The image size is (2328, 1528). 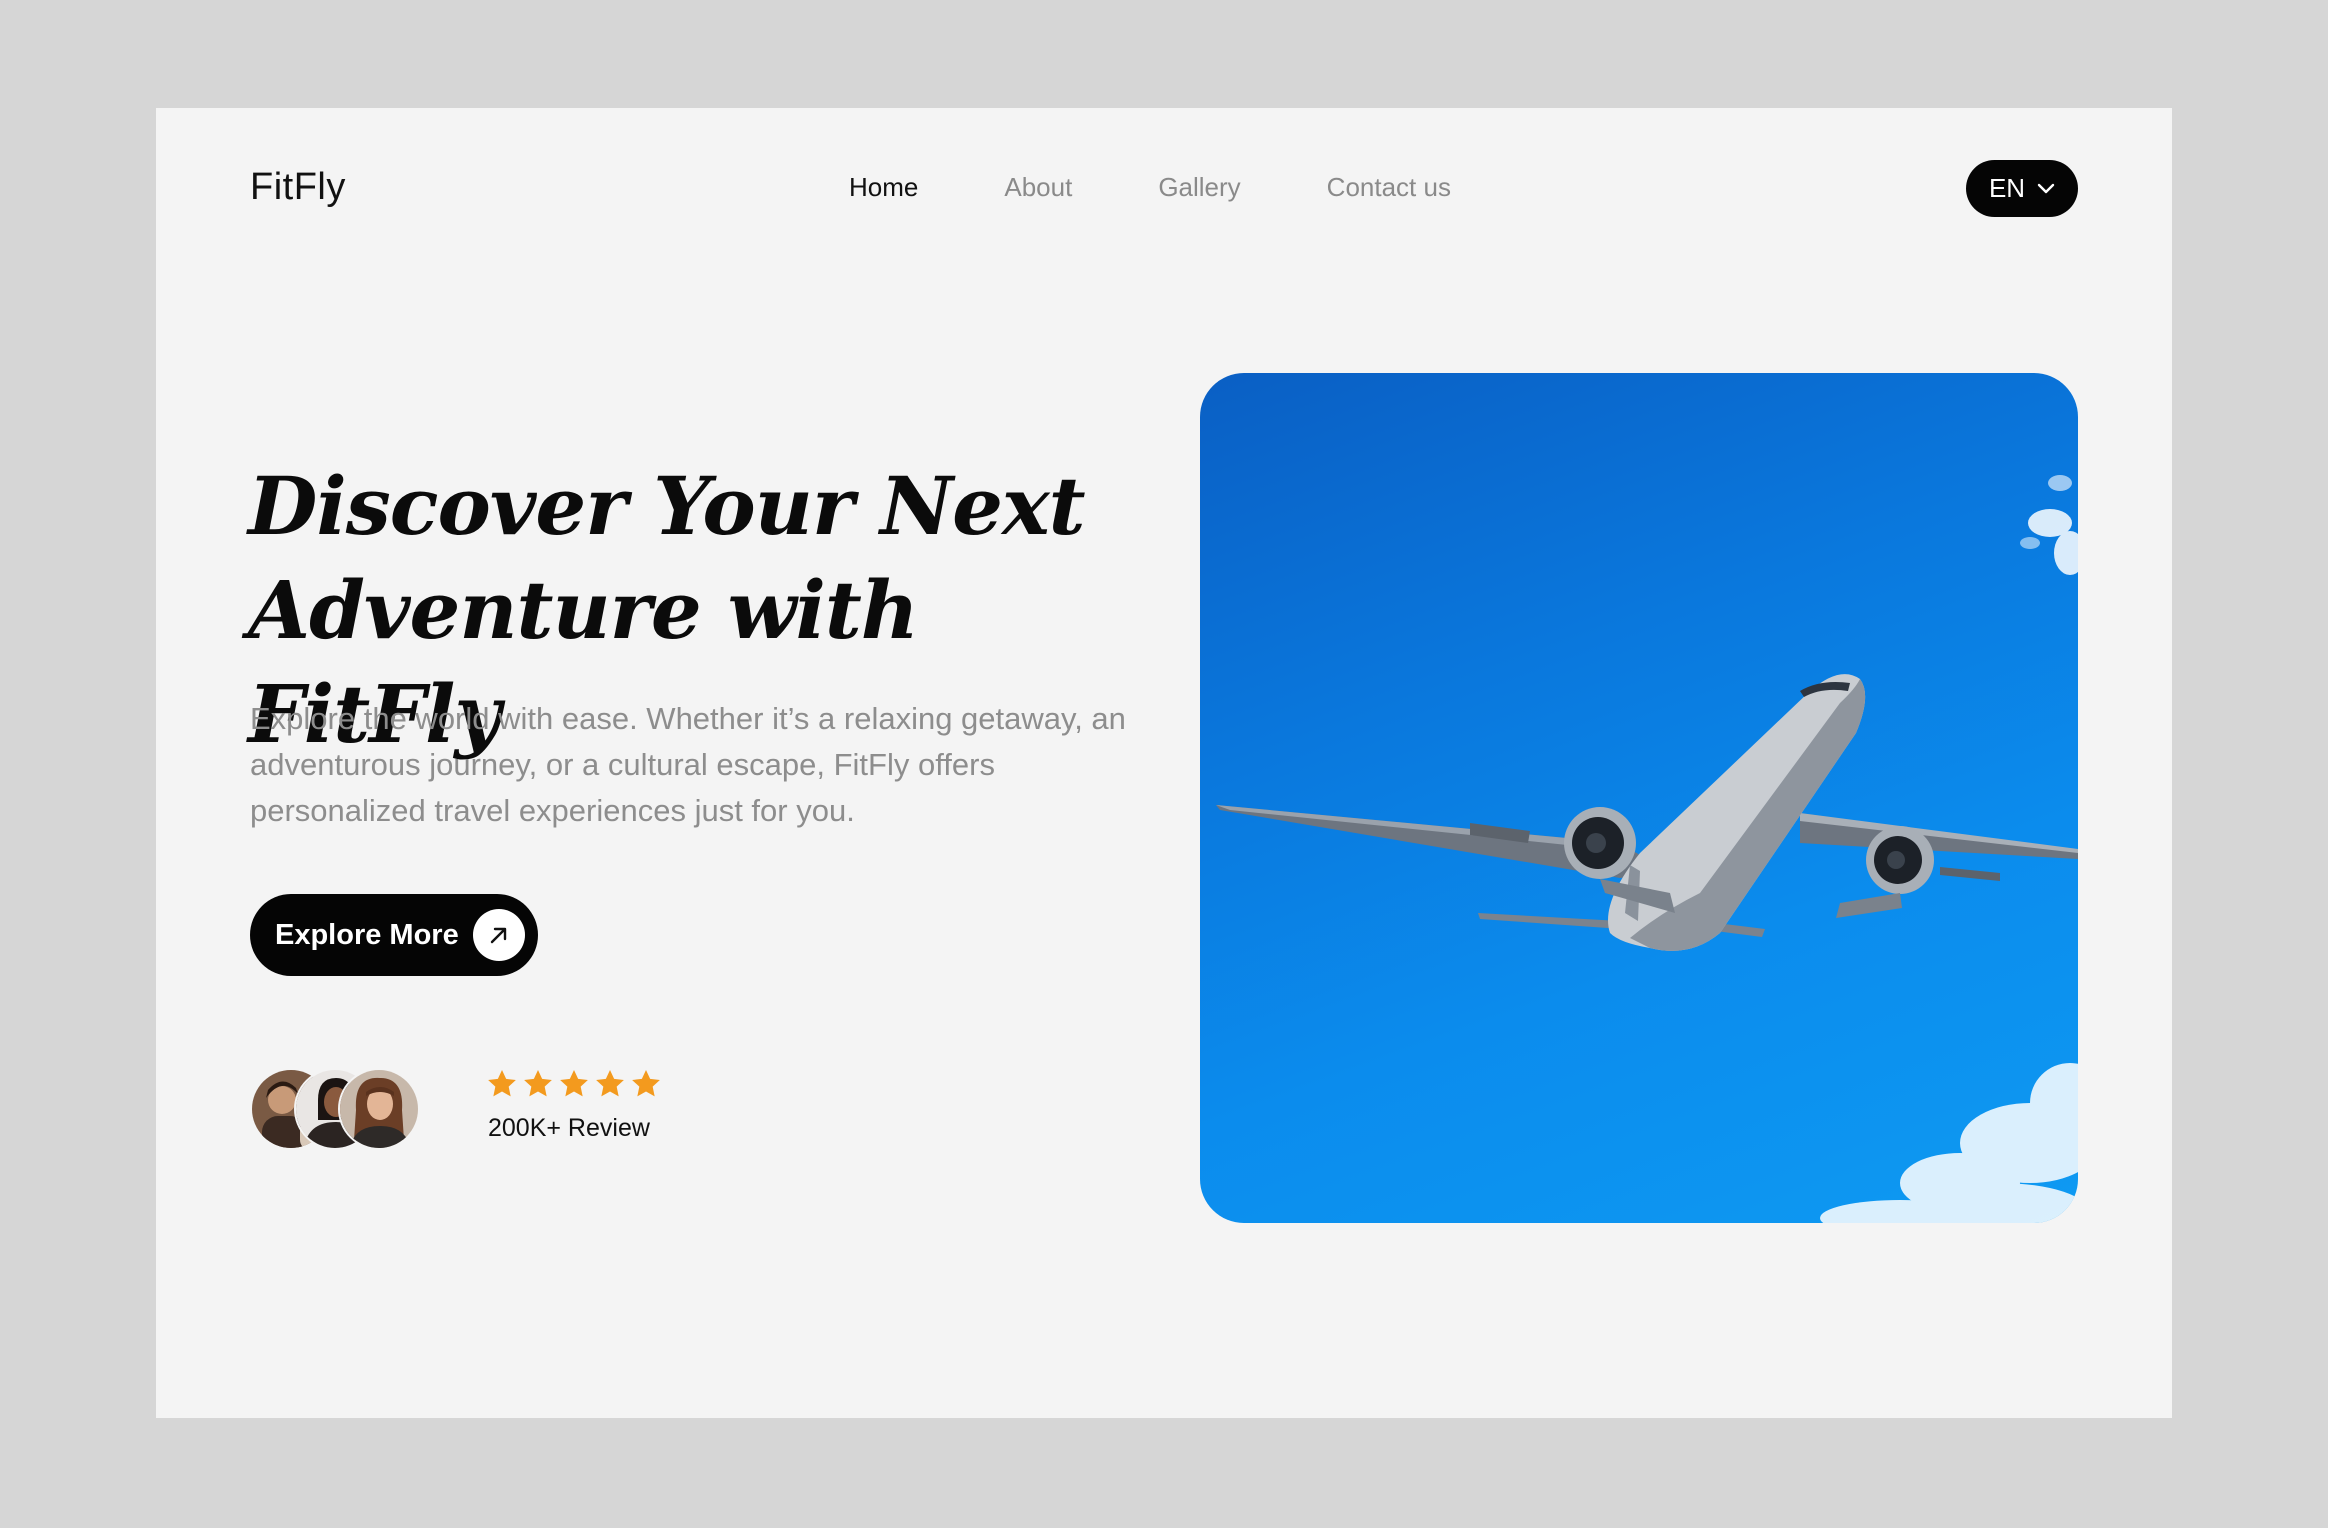 What do you see at coordinates (667, 506) in the screenshot?
I see `headline-line-1: Discover Your Next` at bounding box center [667, 506].